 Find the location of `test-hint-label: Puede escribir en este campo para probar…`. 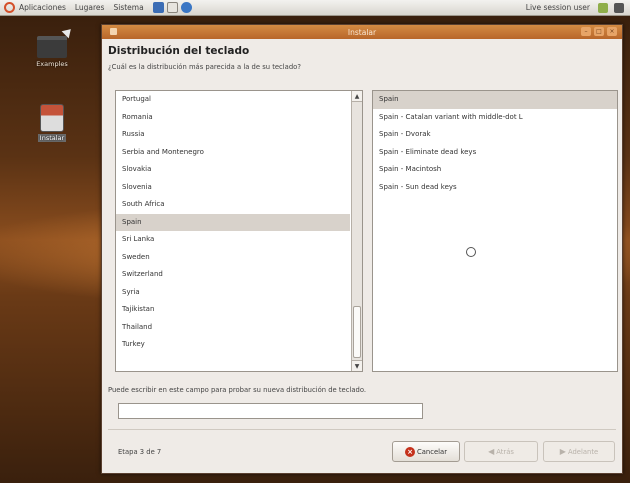

test-hint-label: Puede escribir en este campo para probar… is located at coordinates (237, 390).